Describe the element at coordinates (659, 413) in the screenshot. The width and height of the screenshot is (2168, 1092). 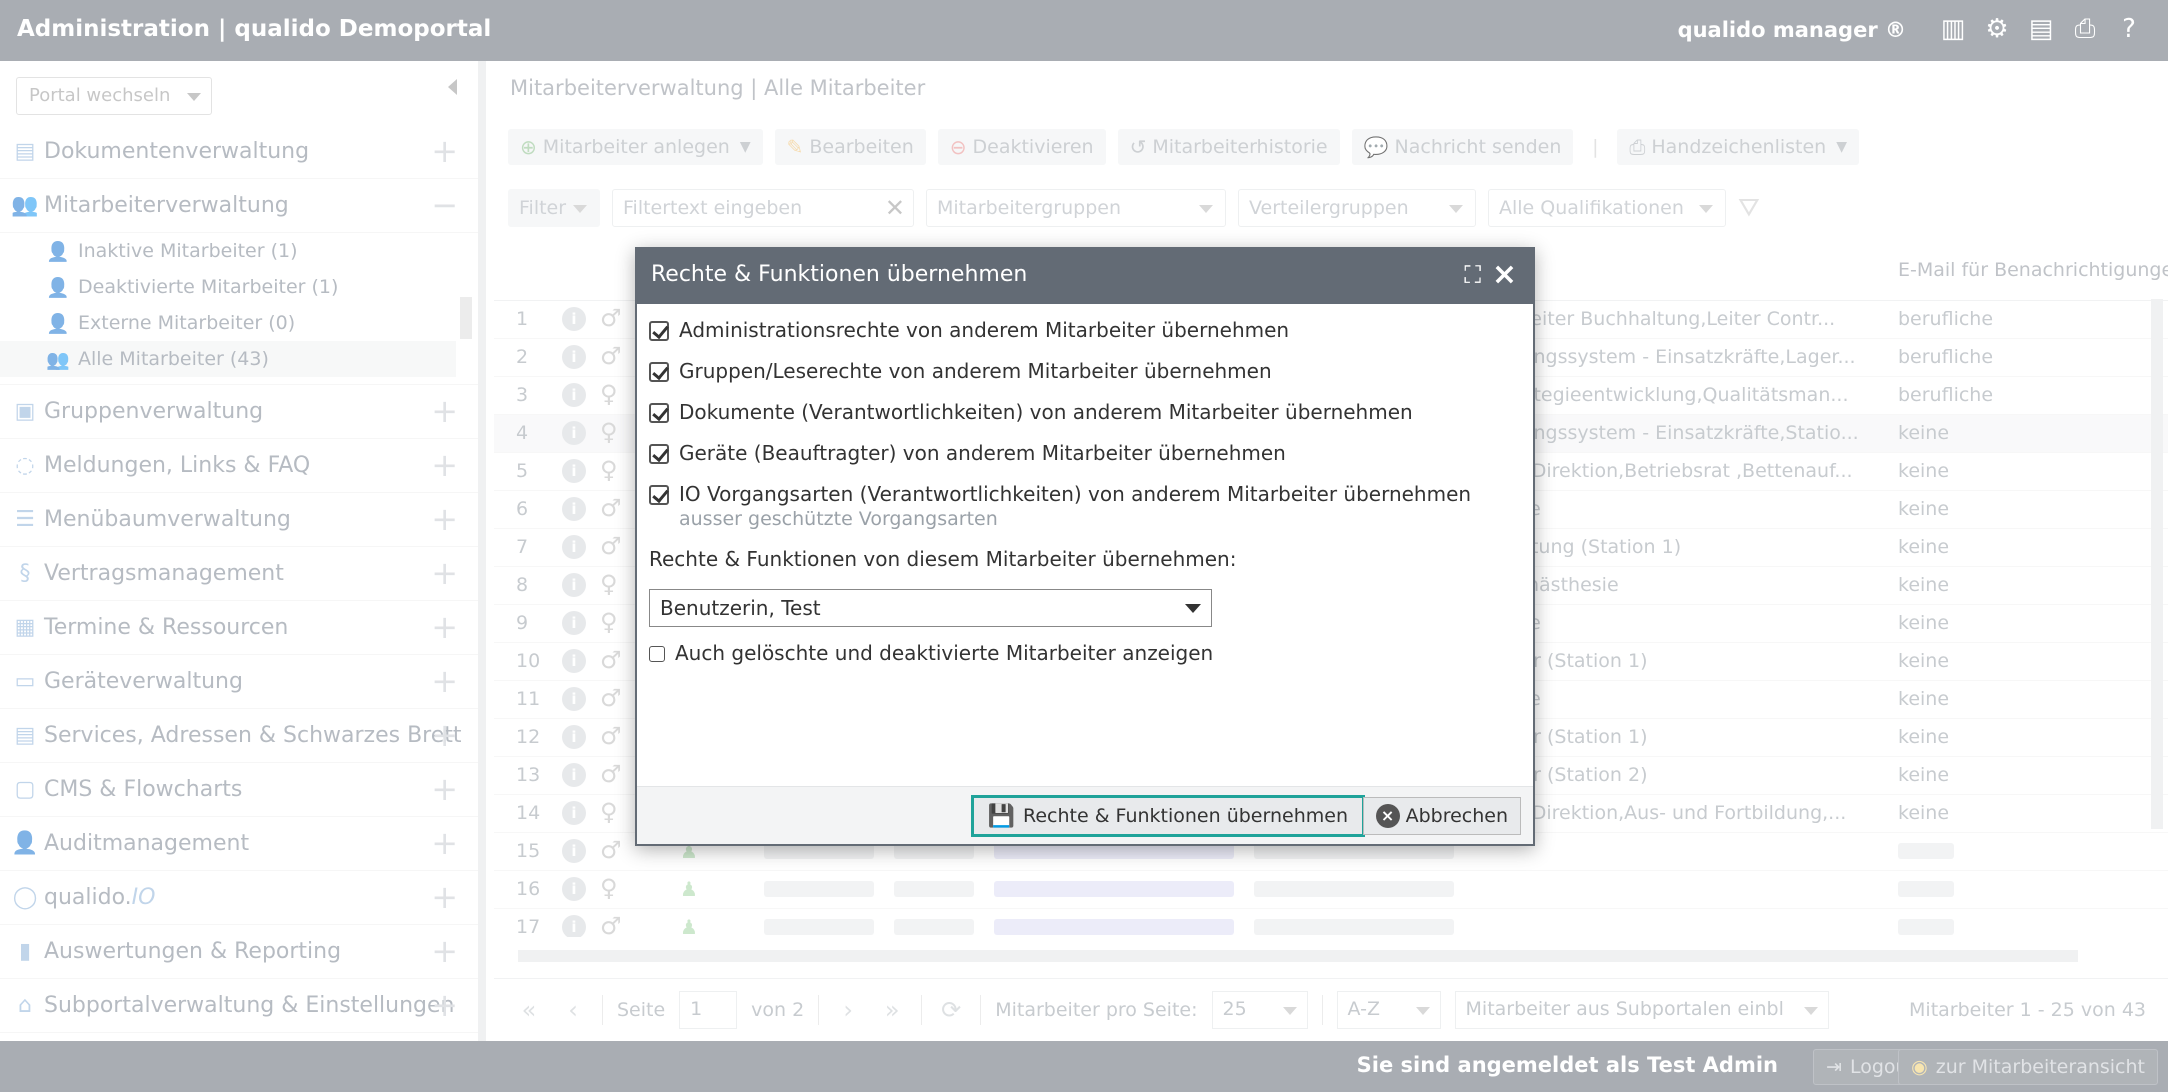
I see `checkbox-documents` at that location.